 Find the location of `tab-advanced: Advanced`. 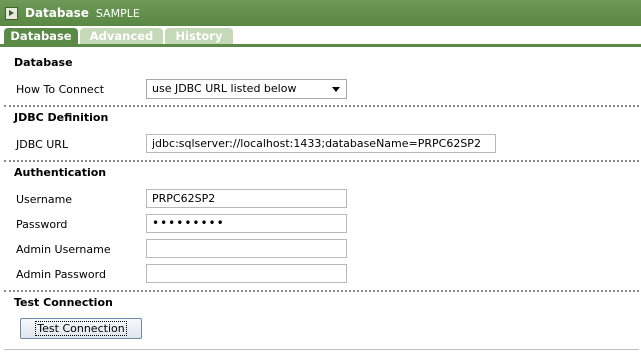

tab-advanced: Advanced is located at coordinates (121, 36).